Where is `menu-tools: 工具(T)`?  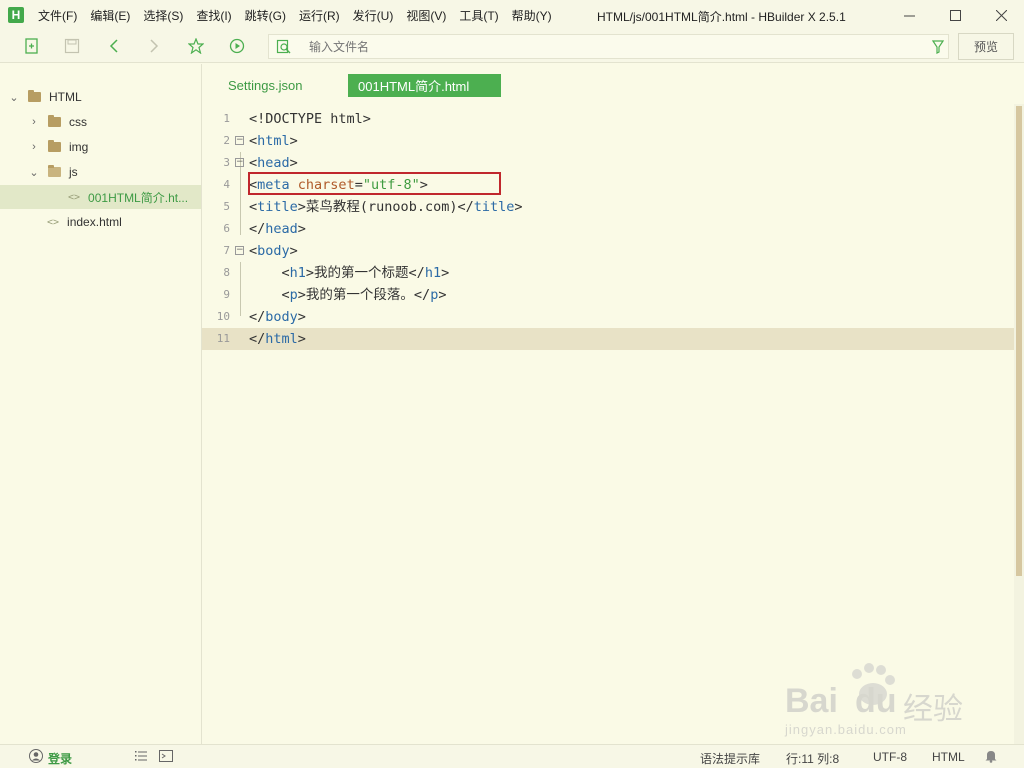 menu-tools: 工具(T) is located at coordinates (478, 15).